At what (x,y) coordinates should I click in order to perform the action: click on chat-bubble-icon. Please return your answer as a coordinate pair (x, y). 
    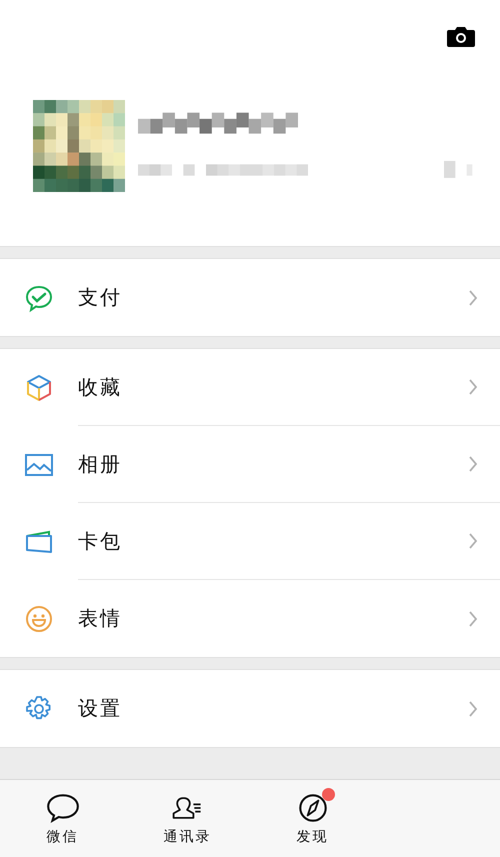
    Looking at the image, I should click on (62, 808).